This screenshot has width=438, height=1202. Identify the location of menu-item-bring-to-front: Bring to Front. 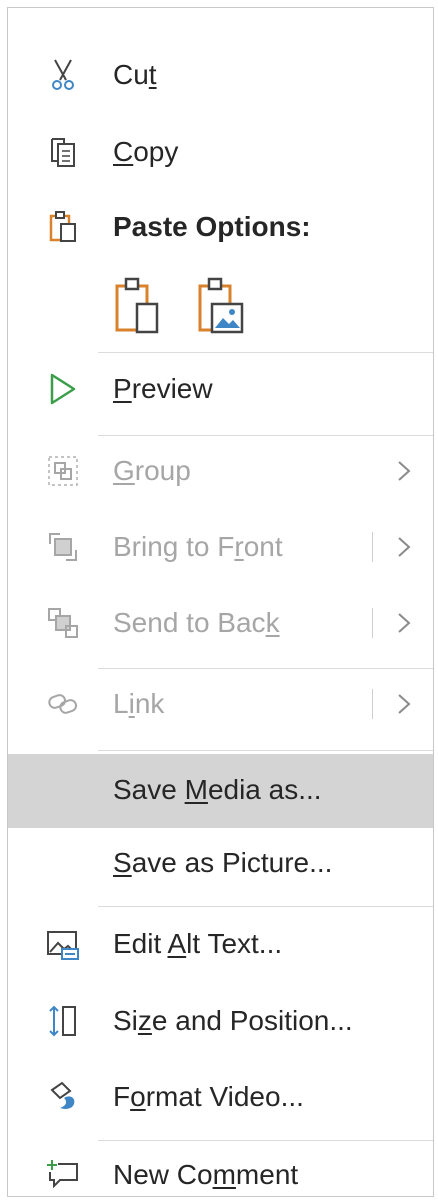
(220, 553).